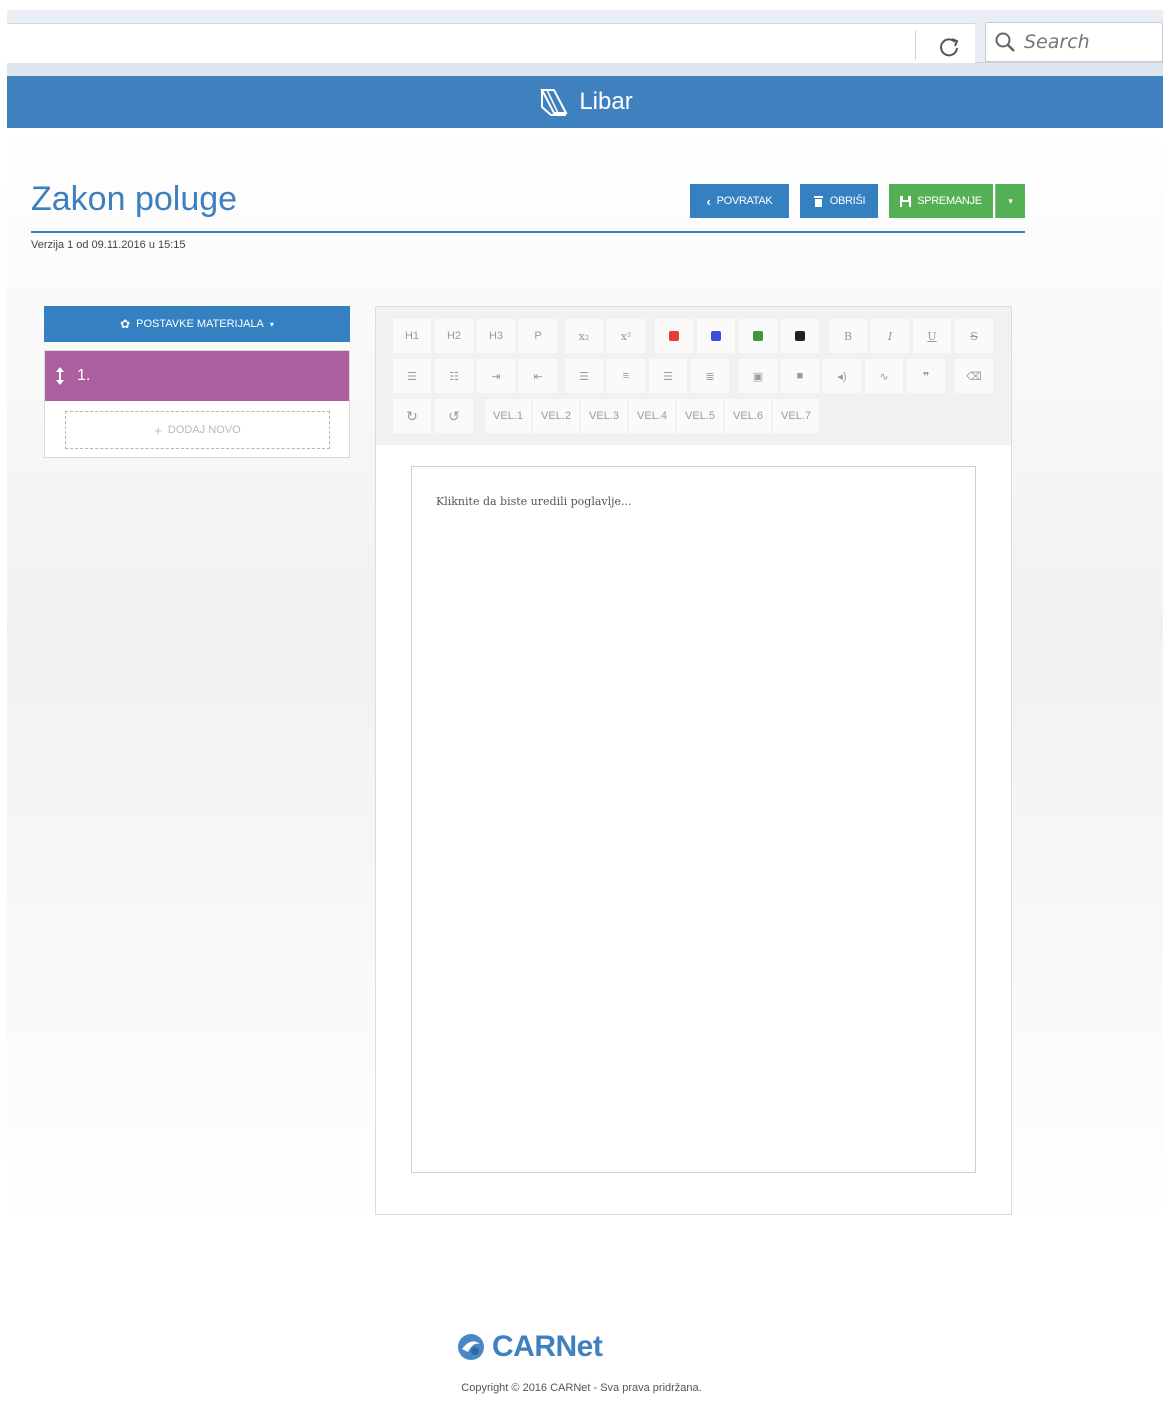 Image resolution: width=1163 pixels, height=1403 pixels. I want to click on size-3-button: VEL.3, so click(604, 416).